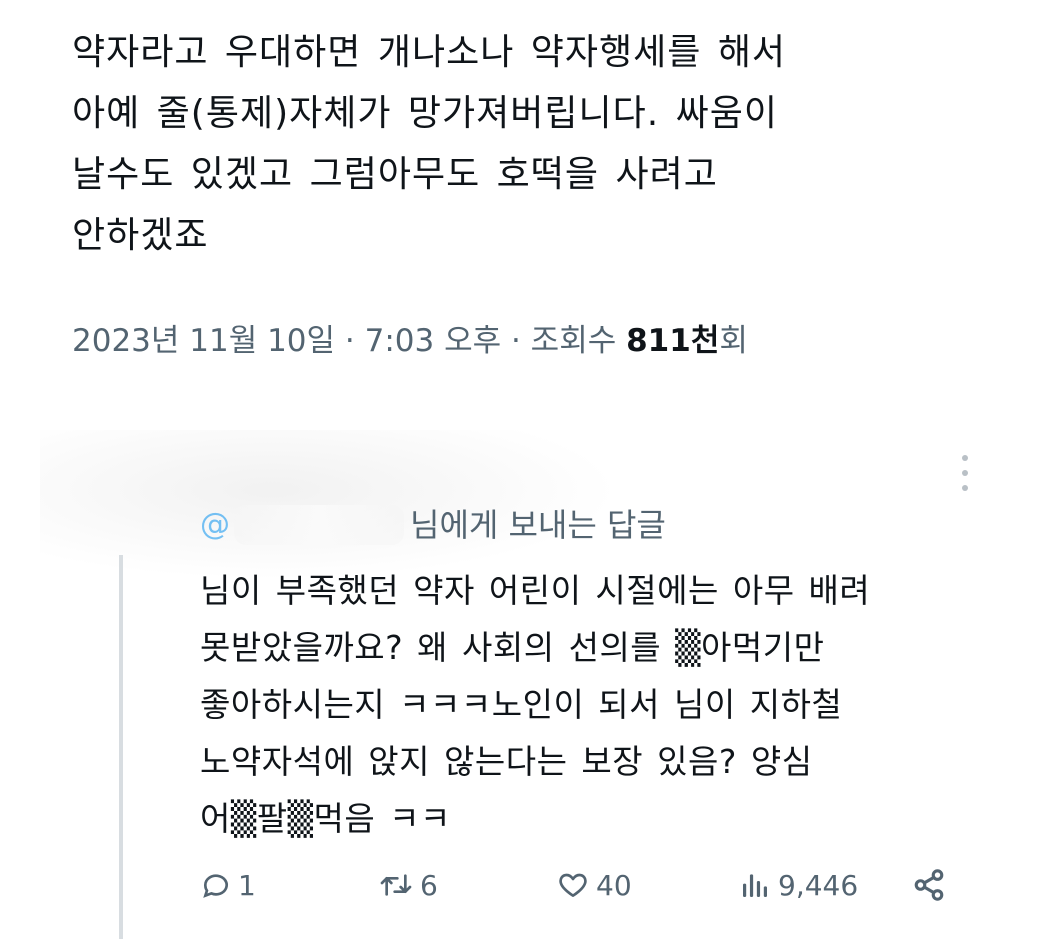 Image resolution: width=1062 pixels, height=939 pixels. Describe the element at coordinates (573, 885) in the screenshot. I see `heart-icon` at that location.